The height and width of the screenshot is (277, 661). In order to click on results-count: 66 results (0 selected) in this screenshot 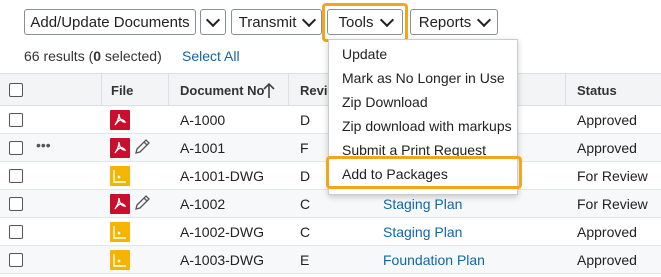, I will do `click(93, 56)`.